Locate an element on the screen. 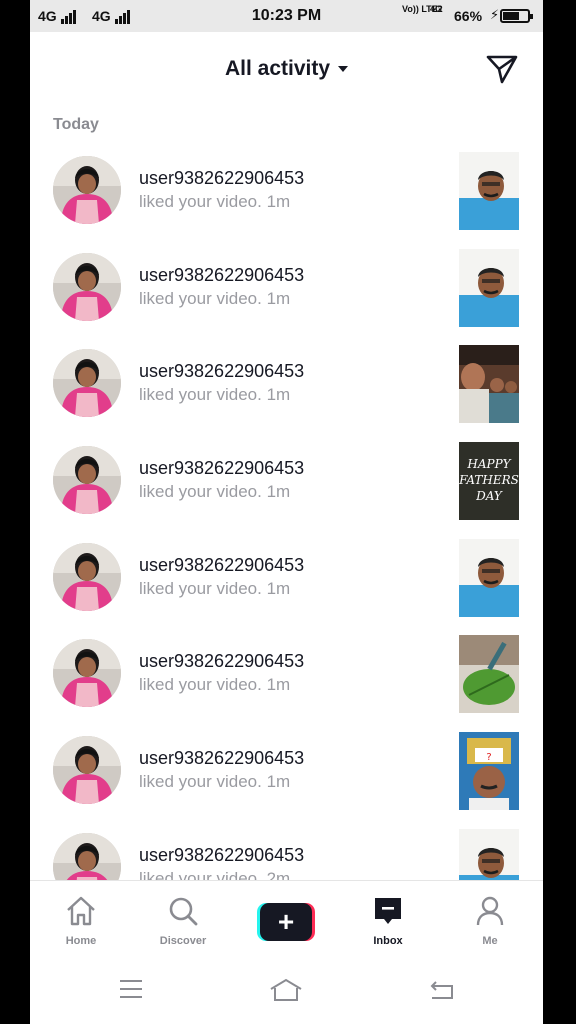 The width and height of the screenshot is (576, 1024). plus-icon: + is located at coordinates (286, 922).